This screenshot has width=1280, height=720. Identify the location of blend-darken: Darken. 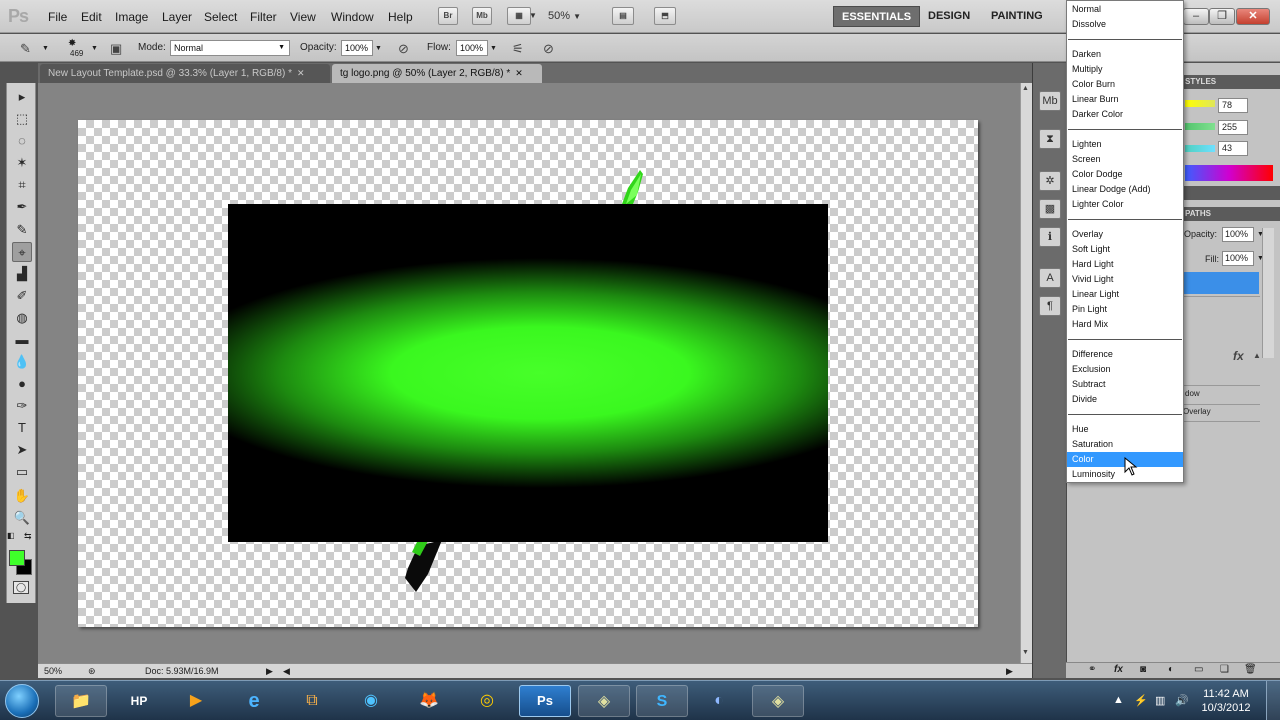
(1125, 54).